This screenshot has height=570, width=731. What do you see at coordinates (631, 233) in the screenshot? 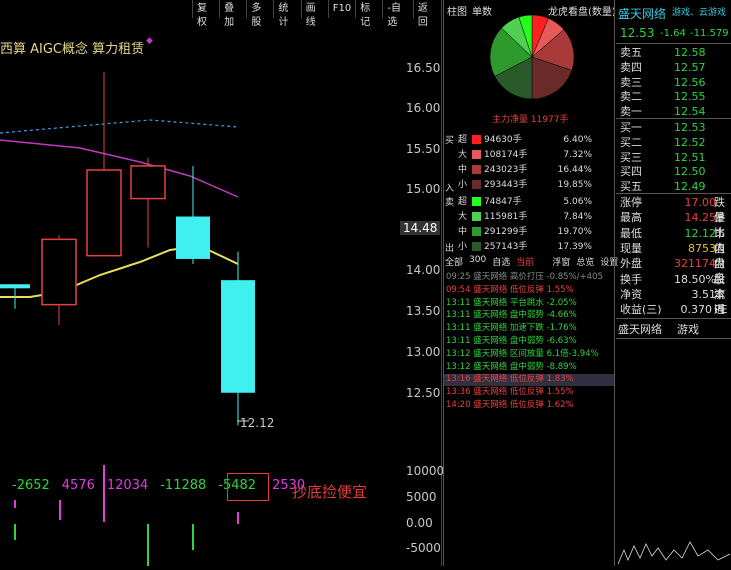
I see `stat-label: 最低` at bounding box center [631, 233].